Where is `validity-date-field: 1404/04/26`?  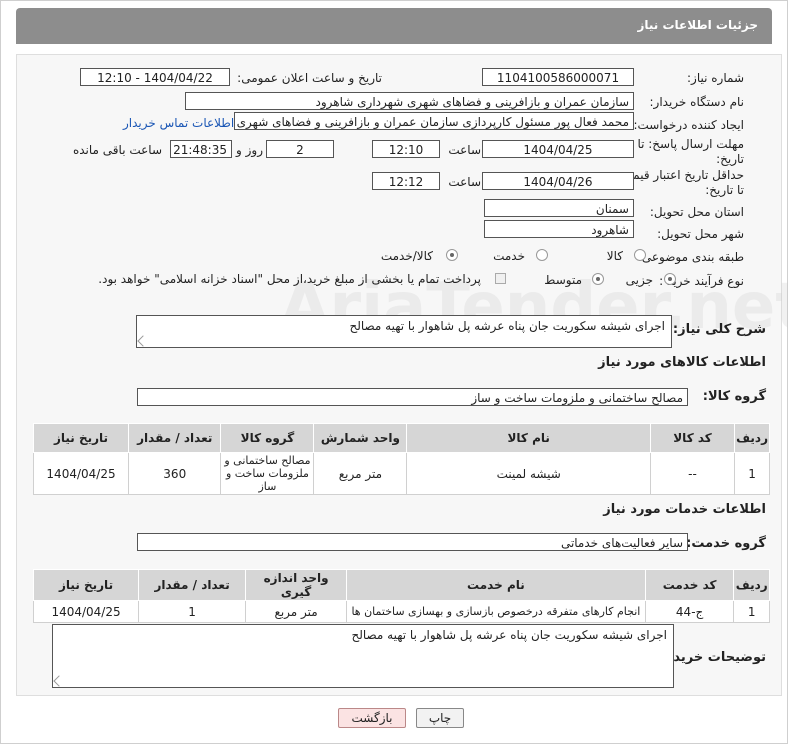
validity-date-field: 1404/04/26 is located at coordinates (558, 181).